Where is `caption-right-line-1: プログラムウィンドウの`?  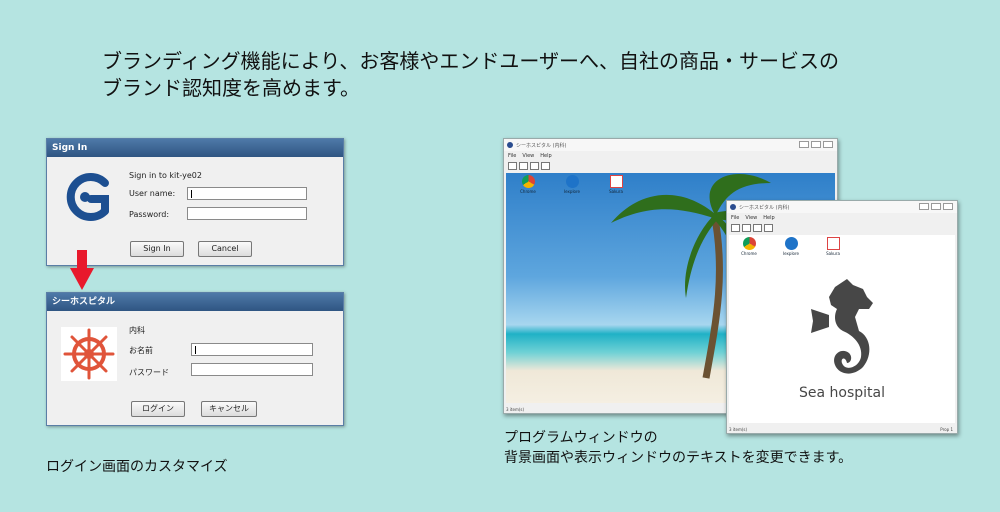
caption-right-line-1: プログラムウィンドウの is located at coordinates (581, 438).